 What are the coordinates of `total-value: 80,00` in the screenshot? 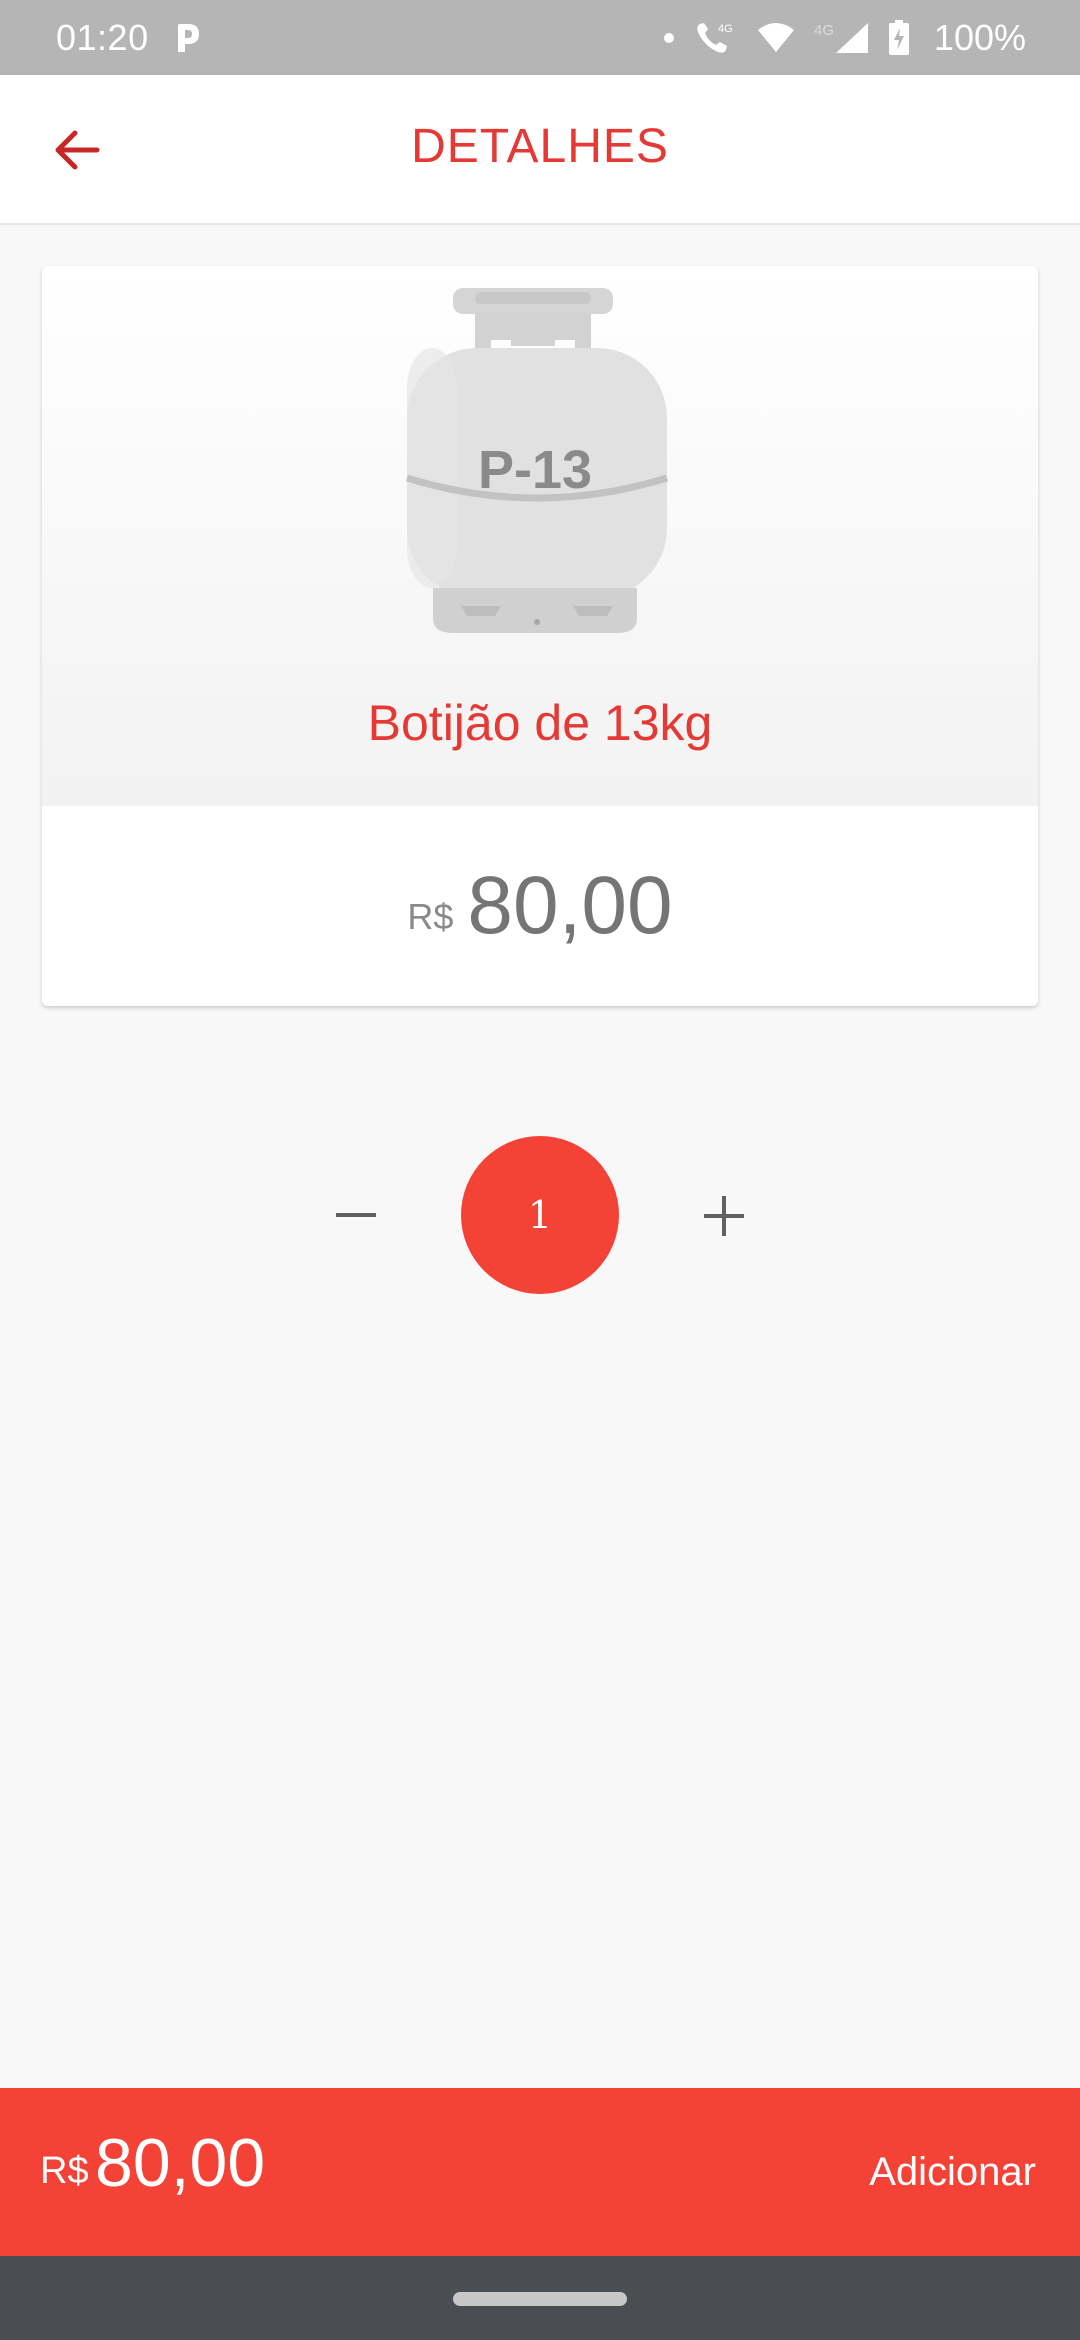 It's located at (180, 2163).